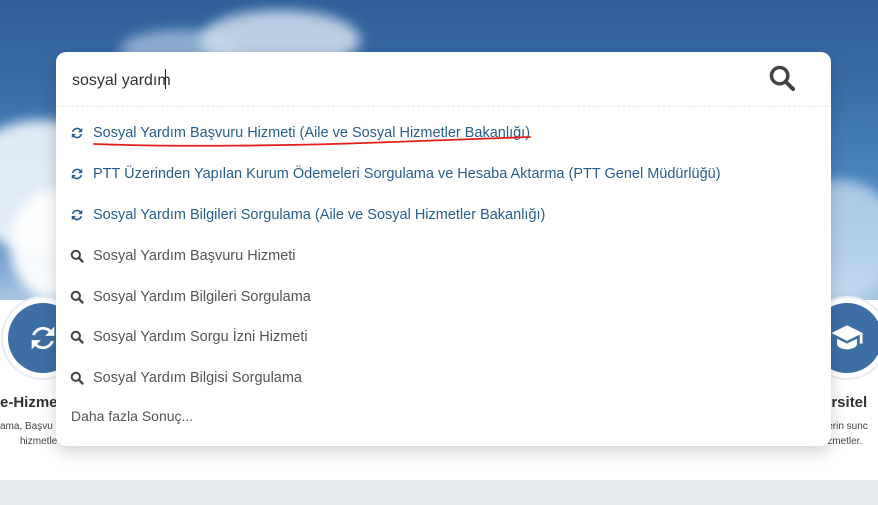  I want to click on left-card-title: e-Hizme, so click(29, 402).